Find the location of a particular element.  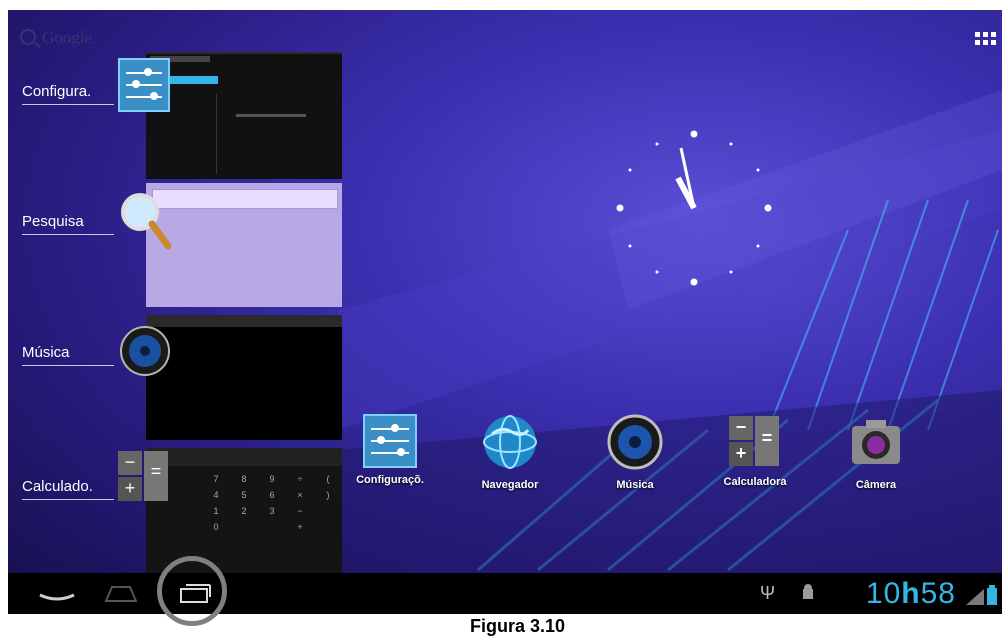

magnifier-icon is located at coordinates (146, 221).